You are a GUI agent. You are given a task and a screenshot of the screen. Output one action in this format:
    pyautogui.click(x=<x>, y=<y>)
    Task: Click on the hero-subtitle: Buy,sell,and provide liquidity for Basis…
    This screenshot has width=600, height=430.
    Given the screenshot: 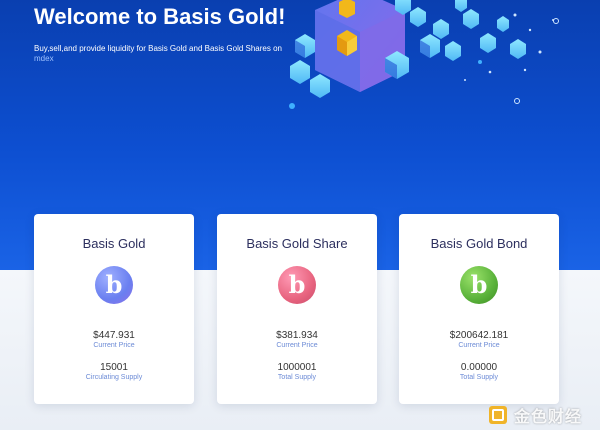 What is the action you would take?
    pyautogui.click(x=174, y=54)
    